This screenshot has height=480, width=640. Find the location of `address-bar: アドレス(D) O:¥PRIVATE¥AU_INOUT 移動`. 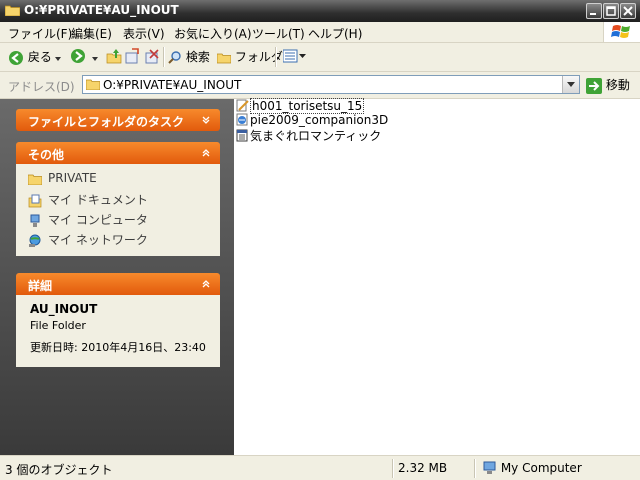

address-bar: アドレス(D) O:¥PRIVATE¥AU_INOUT 移動 is located at coordinates (320, 85).